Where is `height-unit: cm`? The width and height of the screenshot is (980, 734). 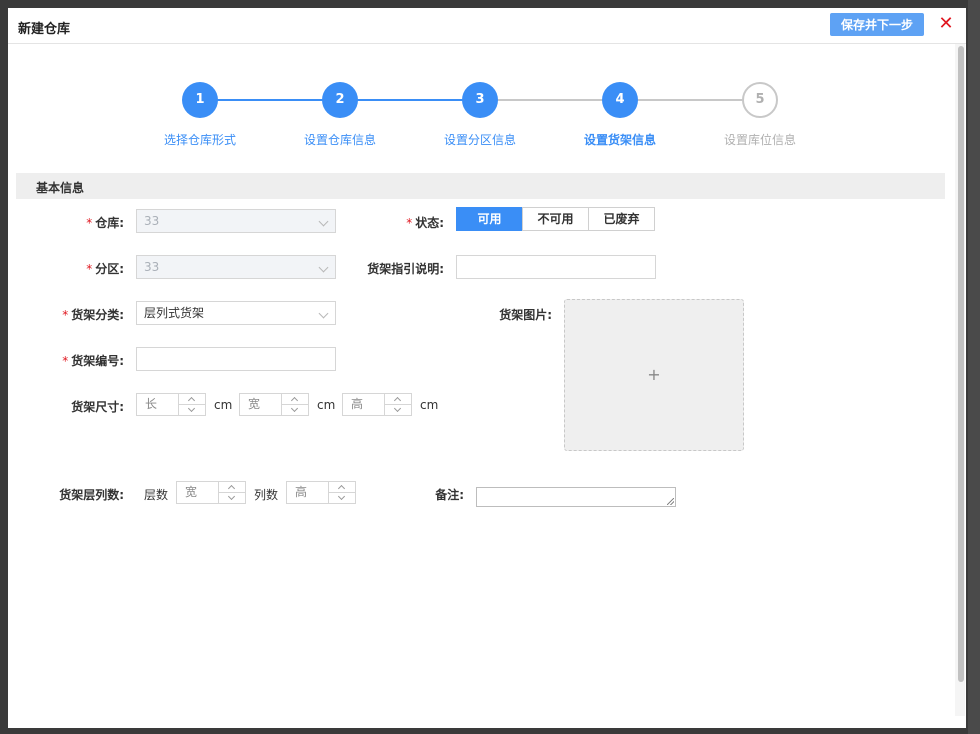
height-unit: cm is located at coordinates (429, 405).